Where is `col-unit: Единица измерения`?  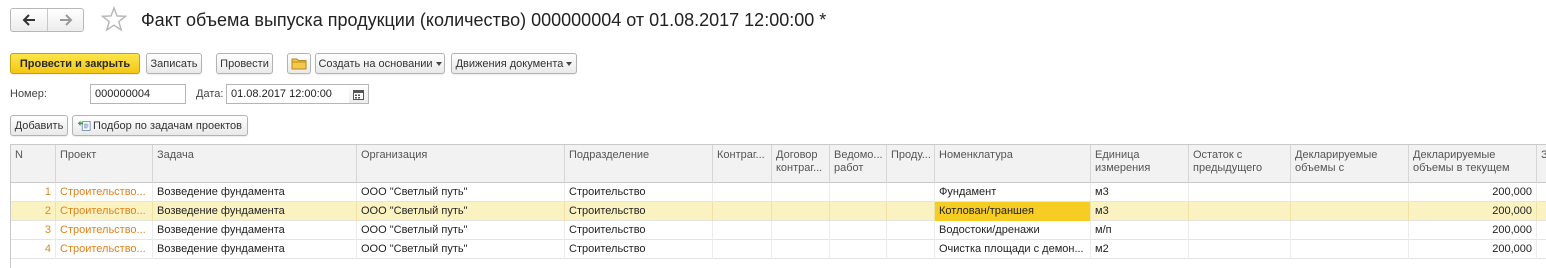
col-unit: Единица измерения is located at coordinates (1140, 164).